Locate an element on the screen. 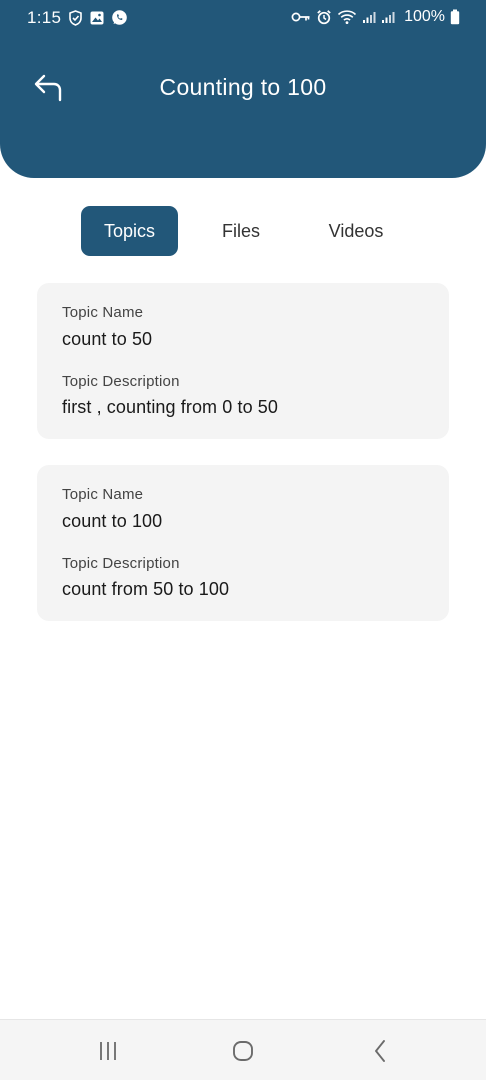 Image resolution: width=486 pixels, height=1080 pixels. system-back-button is located at coordinates (380, 1051).